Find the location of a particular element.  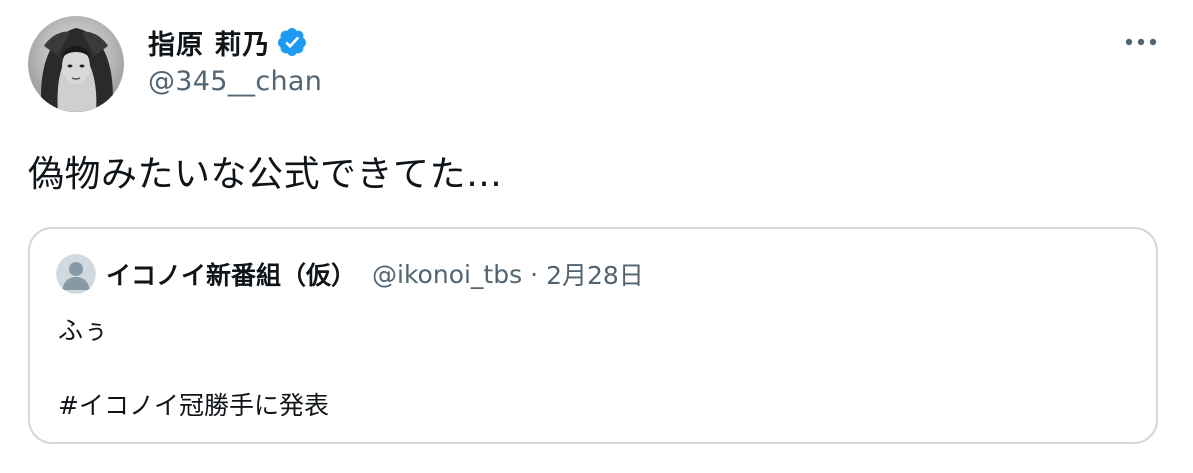

author-handle: @345__chan is located at coordinates (235, 81).